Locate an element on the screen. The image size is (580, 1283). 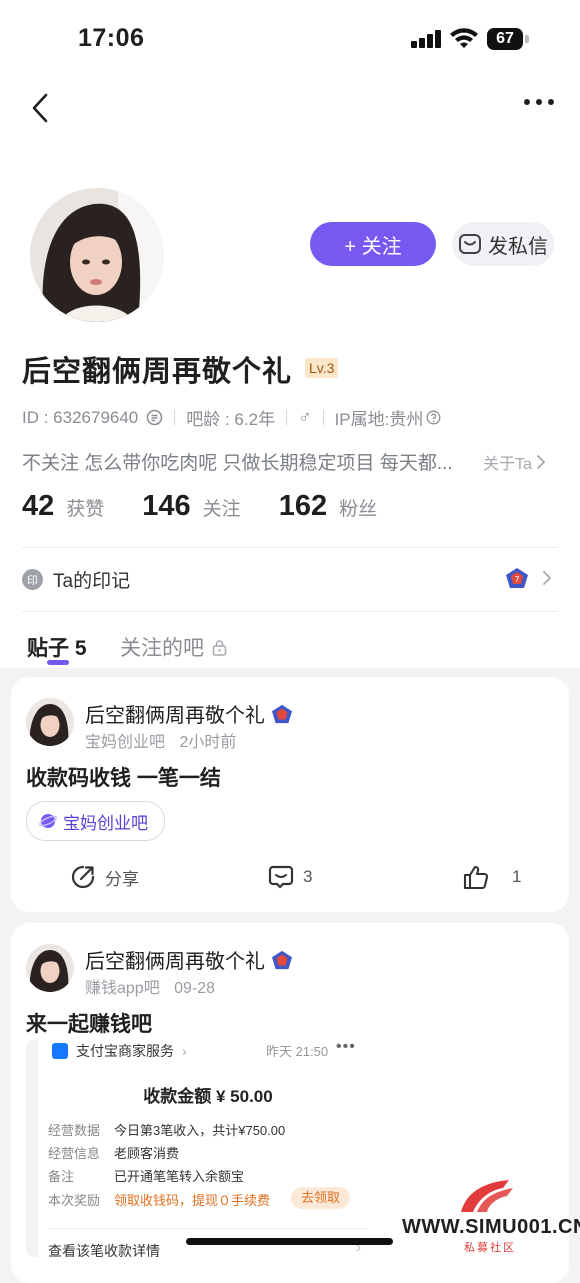
notice-header: 支付宝商家服务 › is located at coordinates (119, 1051).